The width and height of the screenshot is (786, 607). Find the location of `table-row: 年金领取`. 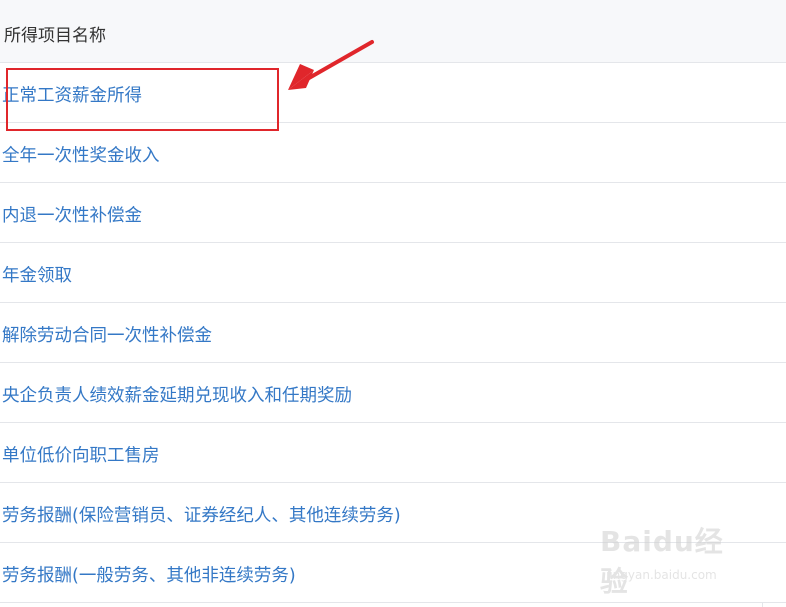

table-row: 年金领取 is located at coordinates (393, 273).